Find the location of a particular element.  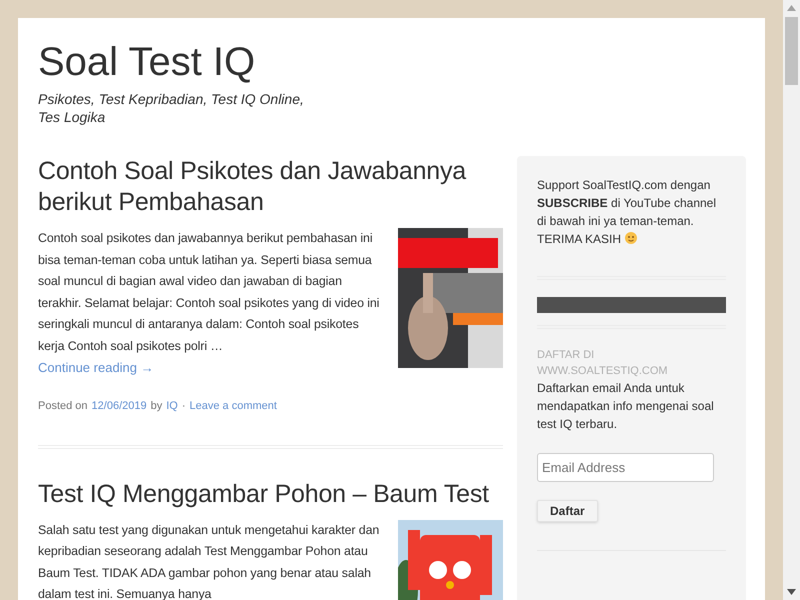

subscribe-button: Daftar is located at coordinates (567, 511).